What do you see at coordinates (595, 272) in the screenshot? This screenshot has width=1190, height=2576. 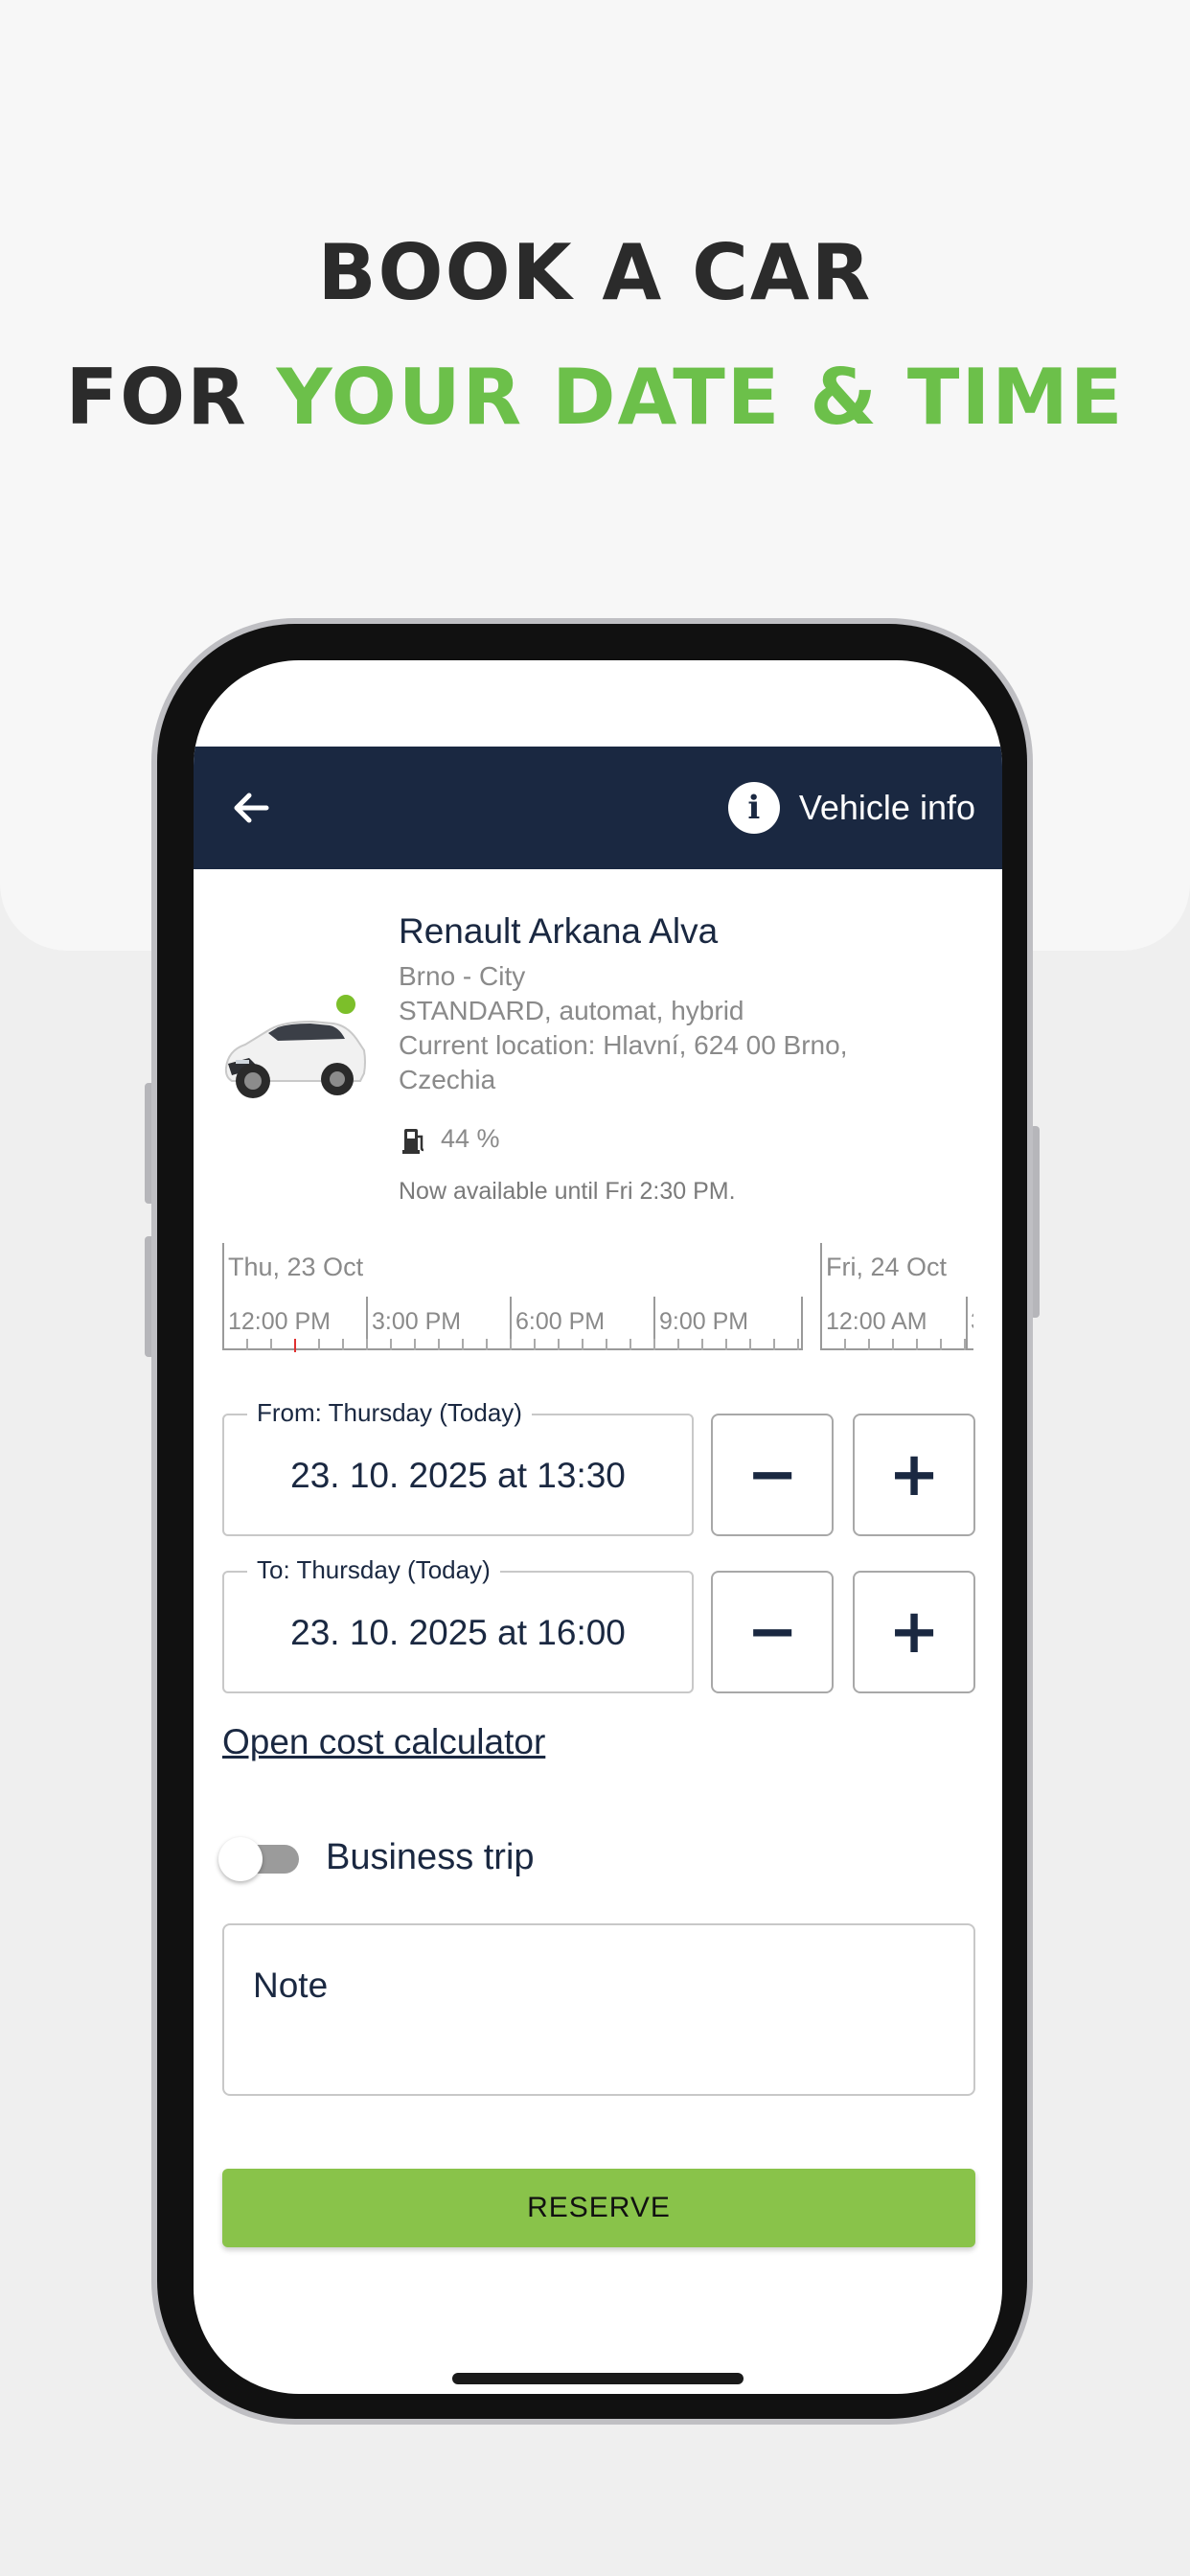 I see `promo-headline-line1: BOOK A CAR` at bounding box center [595, 272].